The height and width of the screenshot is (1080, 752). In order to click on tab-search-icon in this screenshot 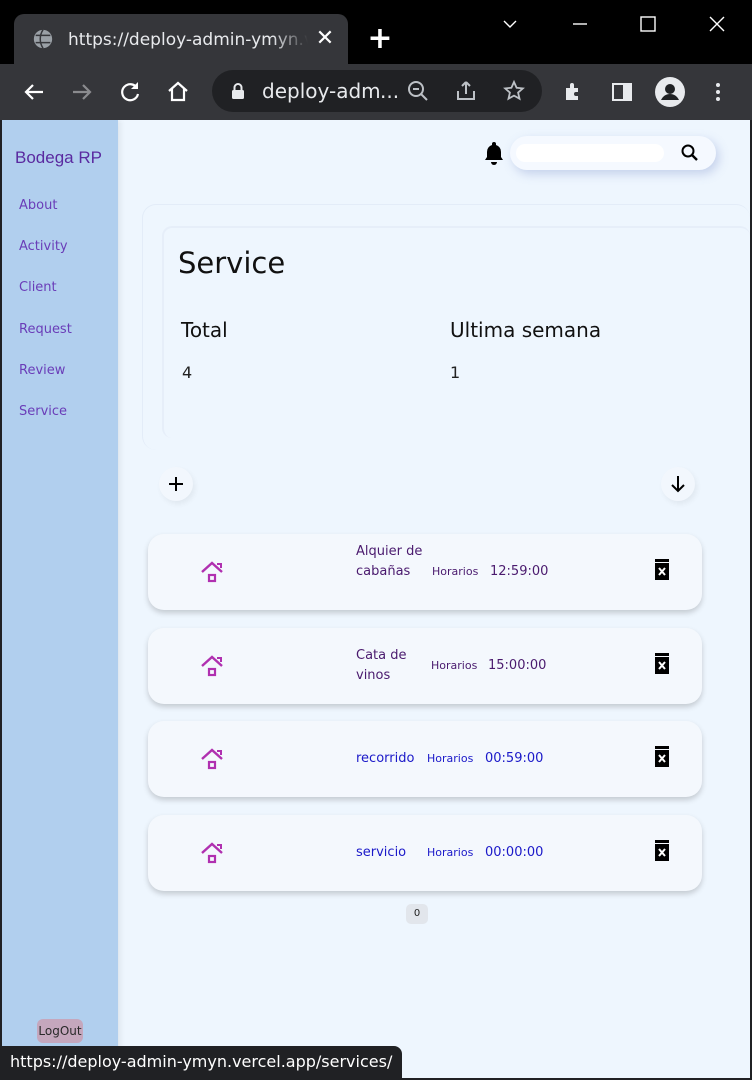, I will do `click(510, 24)`.